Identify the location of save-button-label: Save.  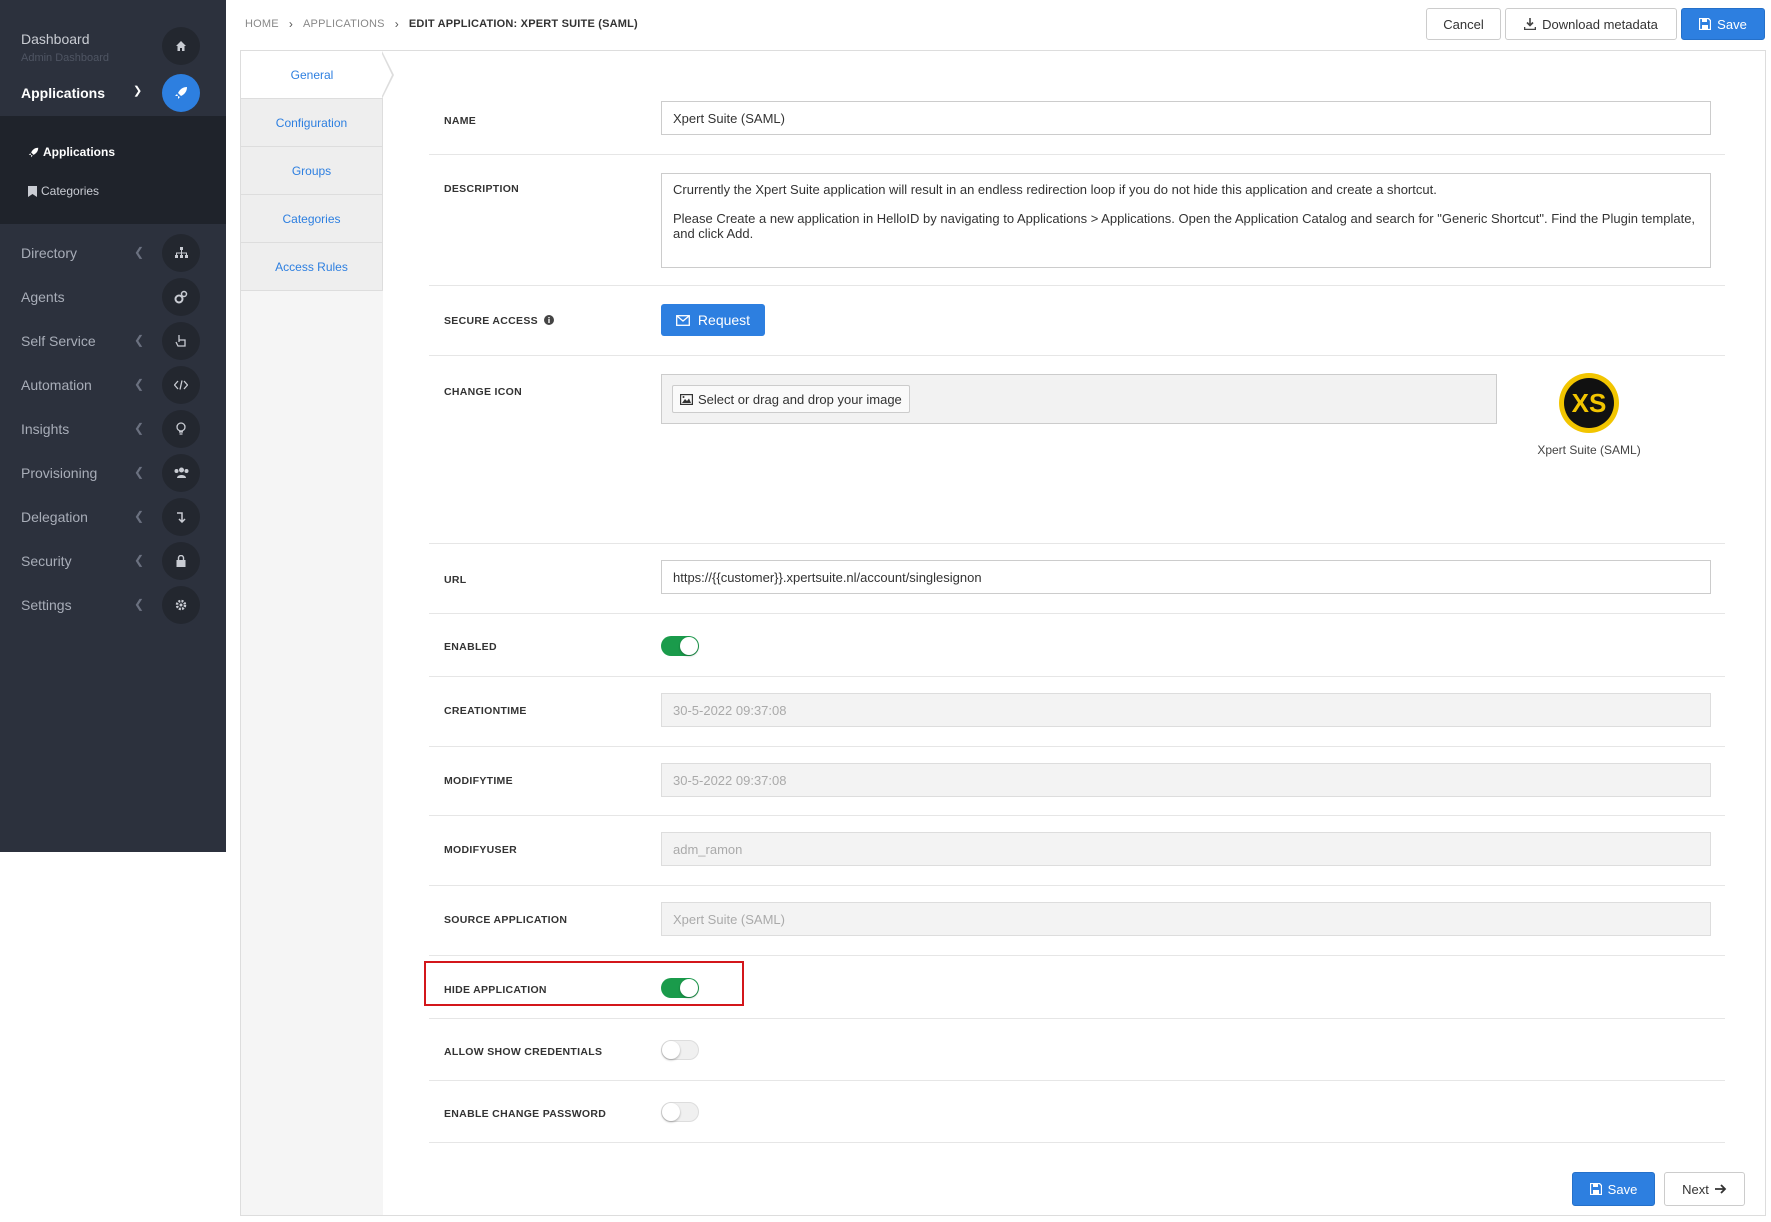
(1732, 24).